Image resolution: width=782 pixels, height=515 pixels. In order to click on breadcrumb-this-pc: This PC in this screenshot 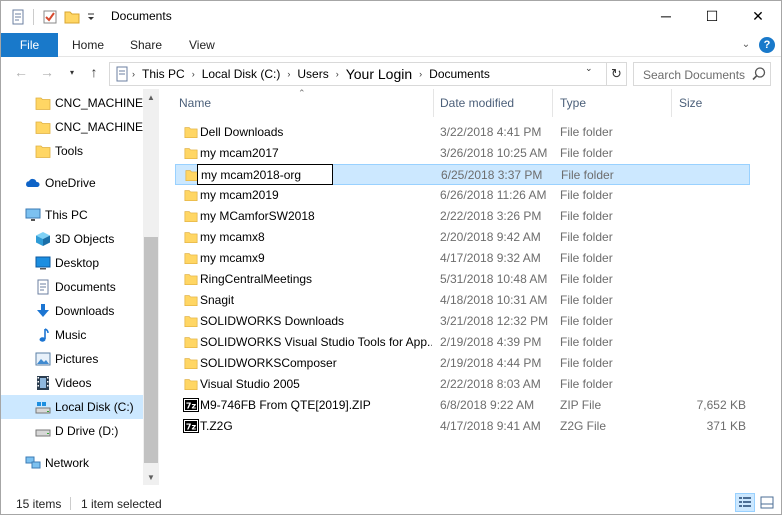, I will do `click(163, 74)`.